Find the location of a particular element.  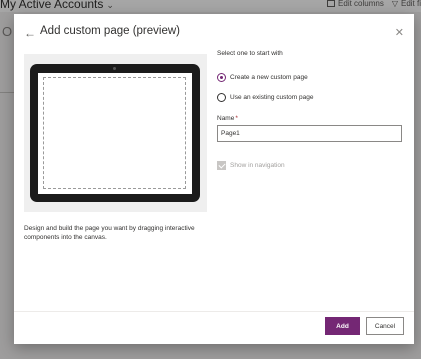

name-label-text: Name is located at coordinates (226, 118).